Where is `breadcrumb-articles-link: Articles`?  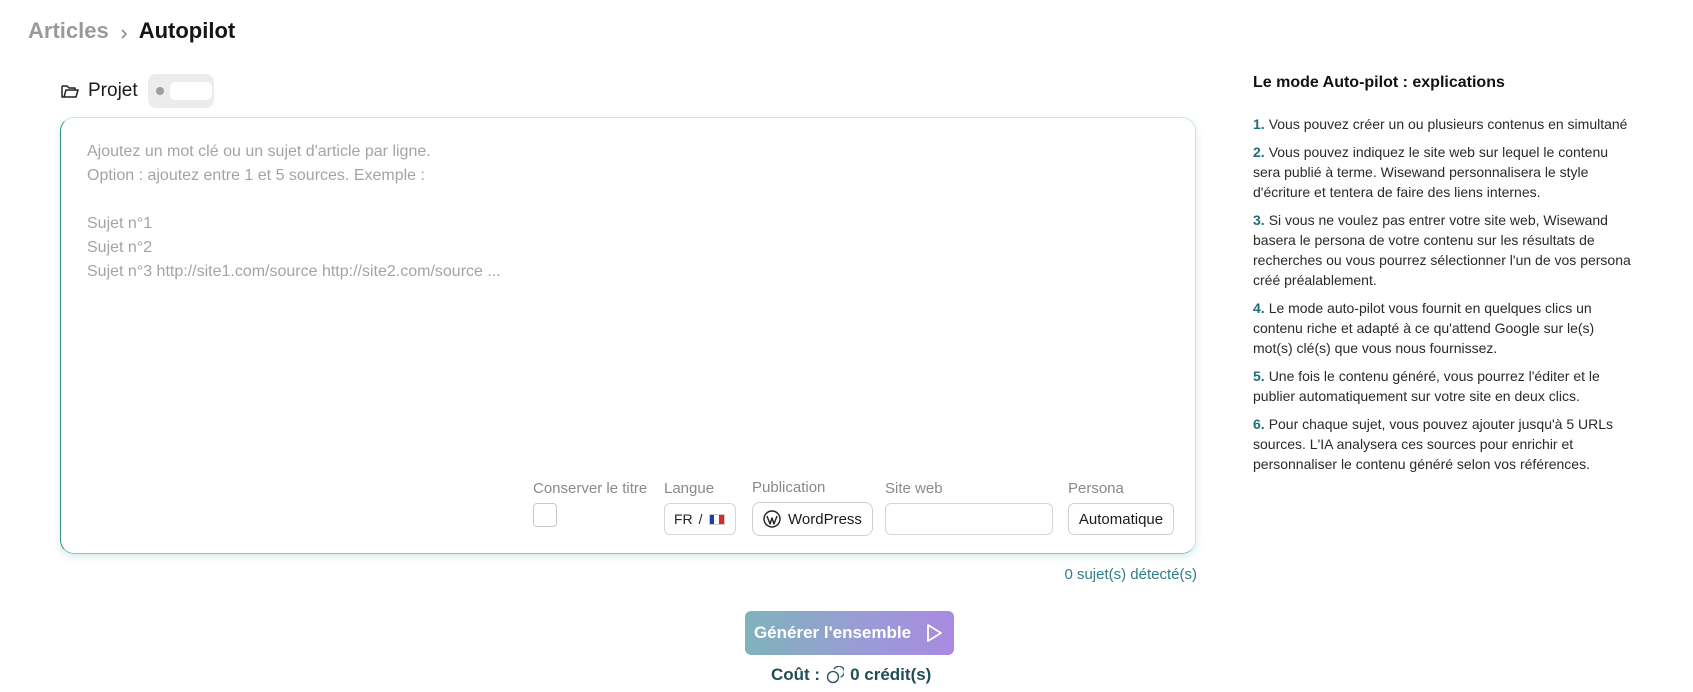
breadcrumb-articles-link: Articles is located at coordinates (68, 31).